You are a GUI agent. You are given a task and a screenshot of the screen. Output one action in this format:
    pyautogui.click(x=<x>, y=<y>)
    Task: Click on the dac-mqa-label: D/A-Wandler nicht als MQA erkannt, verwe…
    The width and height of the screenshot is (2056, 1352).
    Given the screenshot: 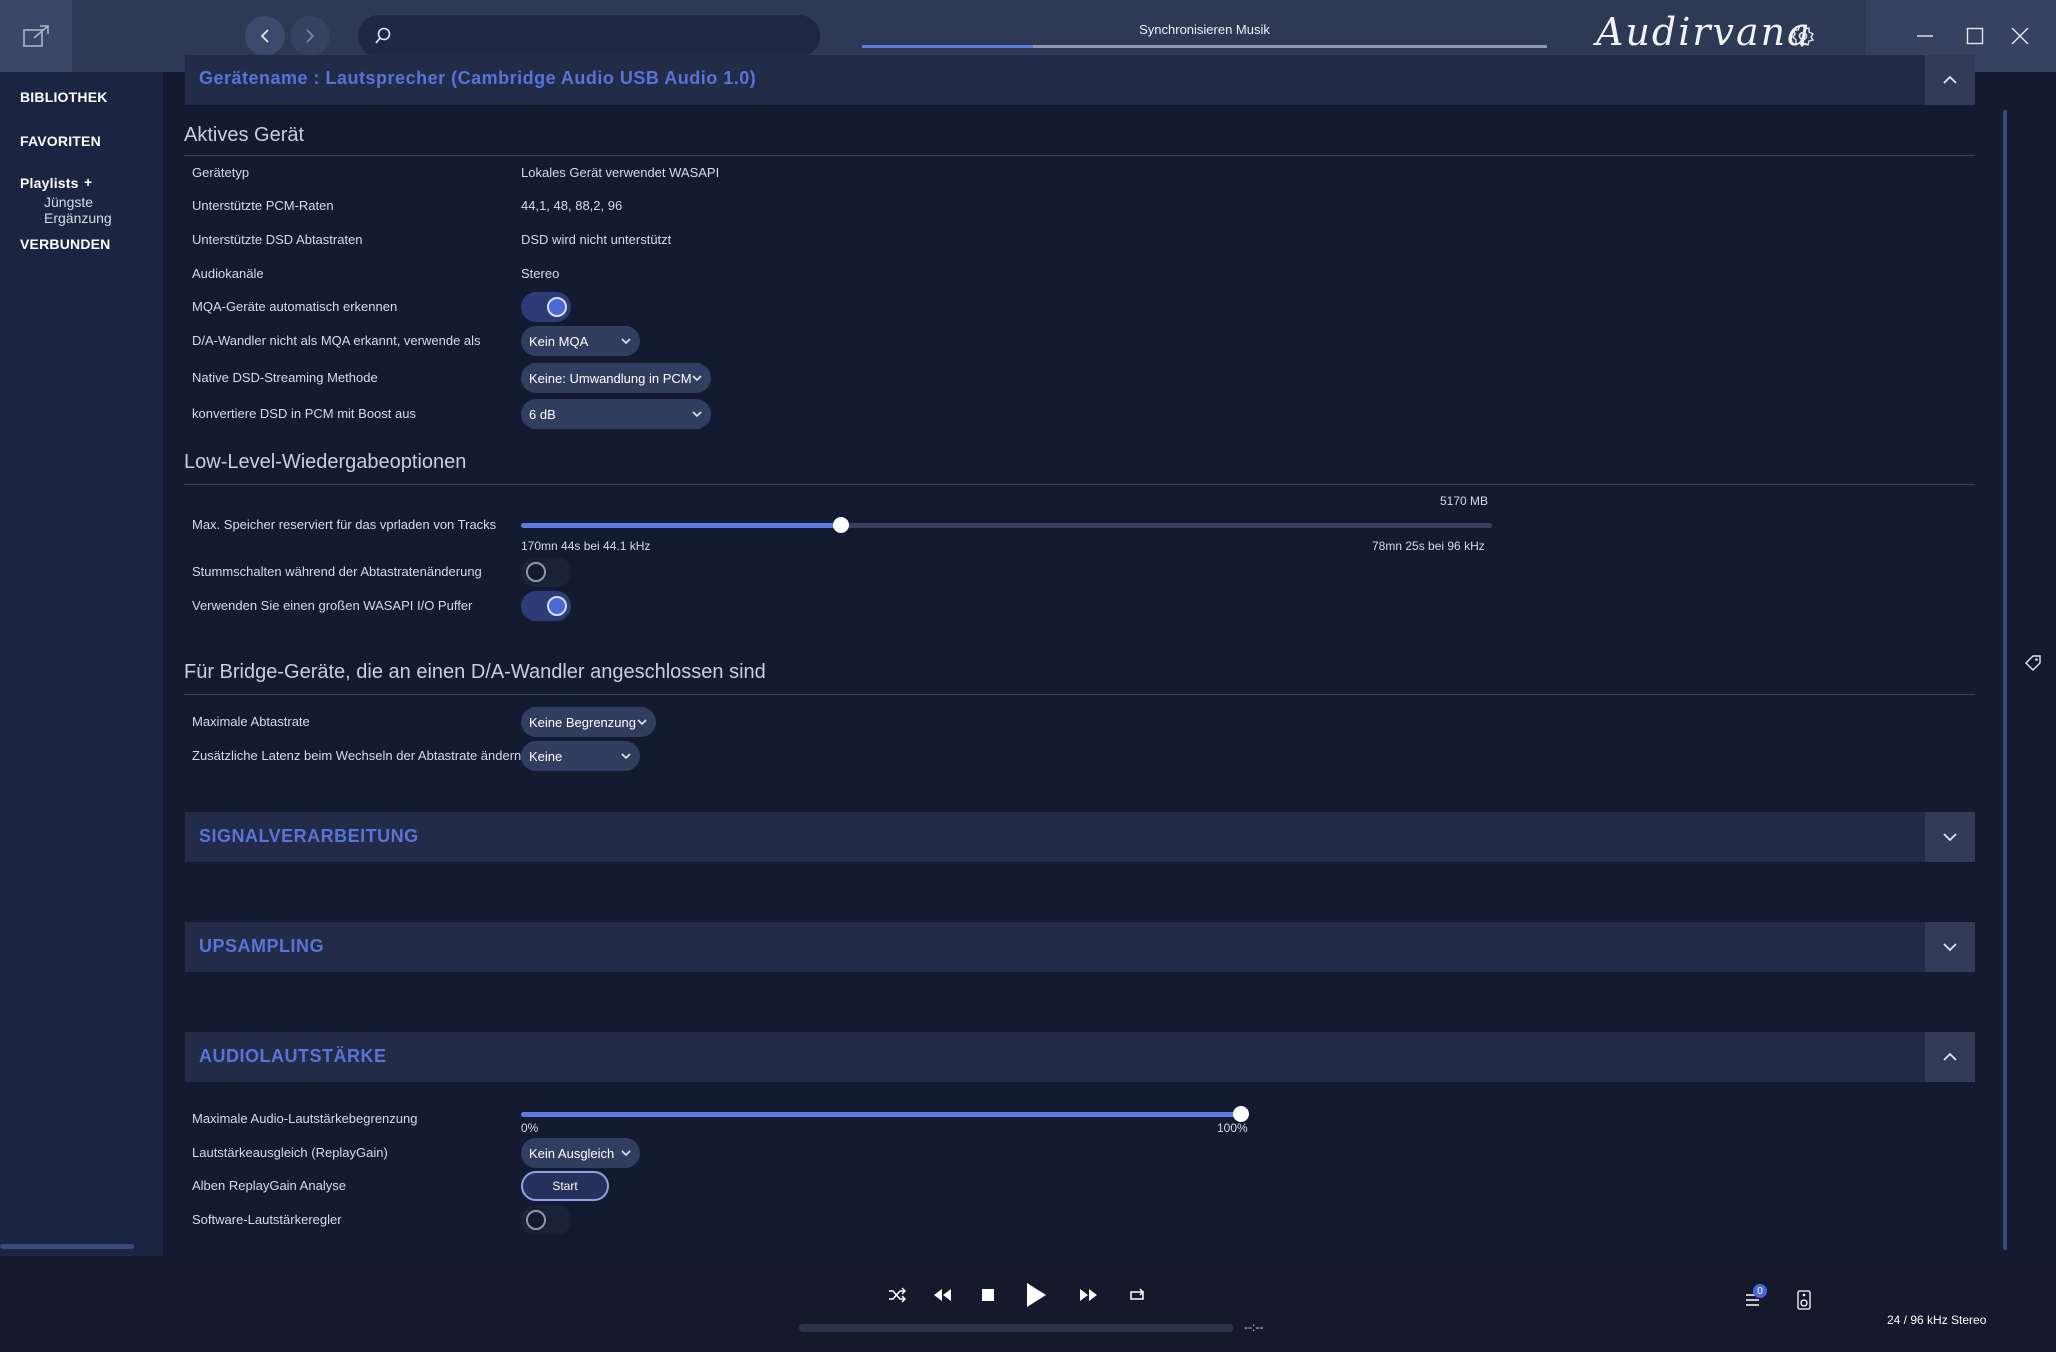 What is the action you would take?
    pyautogui.click(x=336, y=340)
    